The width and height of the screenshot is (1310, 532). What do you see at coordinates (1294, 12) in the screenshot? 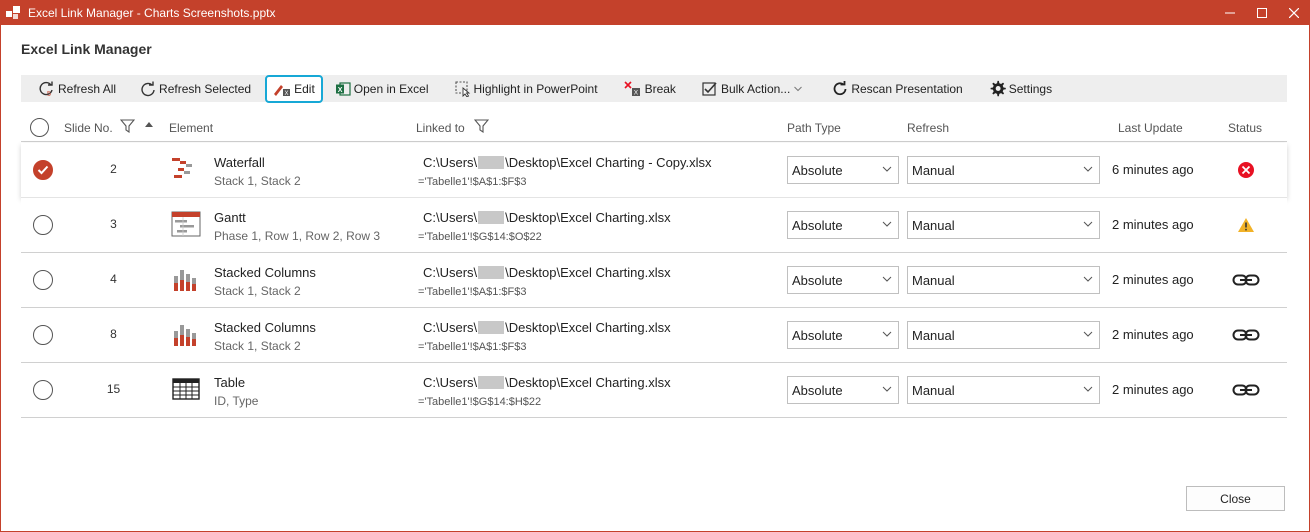
I see `close-window-button` at bounding box center [1294, 12].